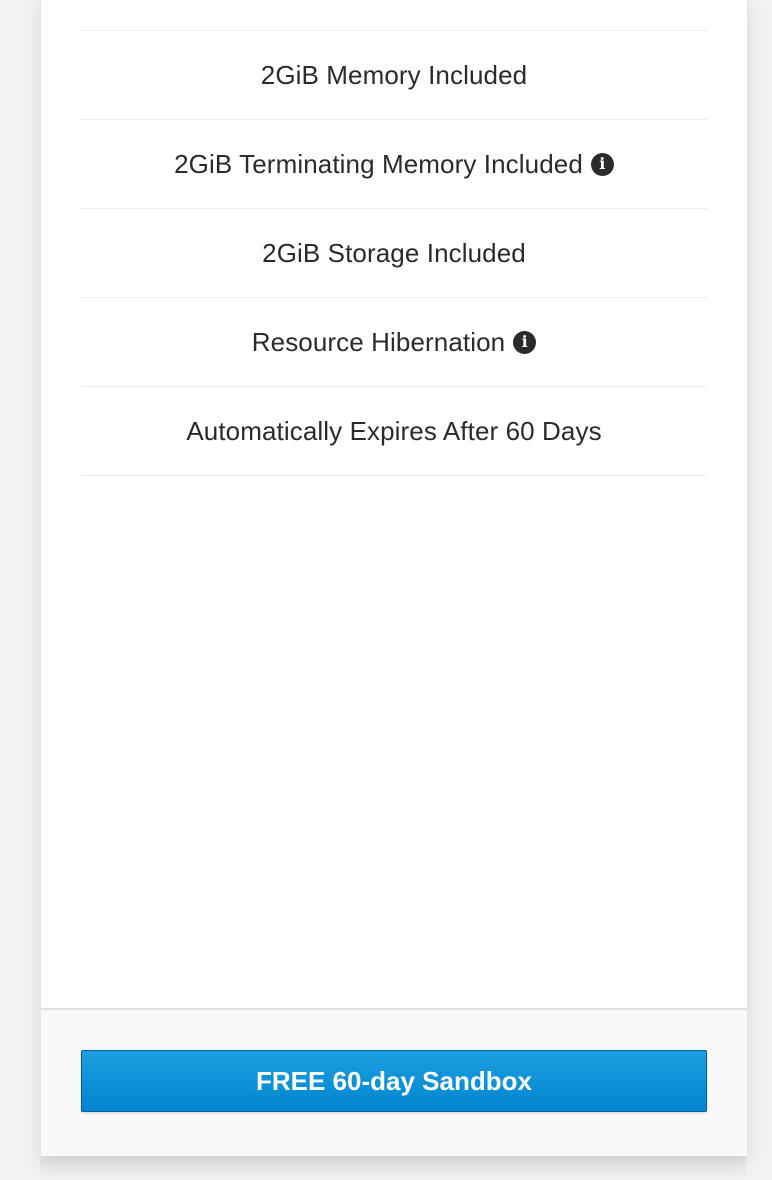  I want to click on feature-label: 2GiB Storage Included, so click(394, 252).